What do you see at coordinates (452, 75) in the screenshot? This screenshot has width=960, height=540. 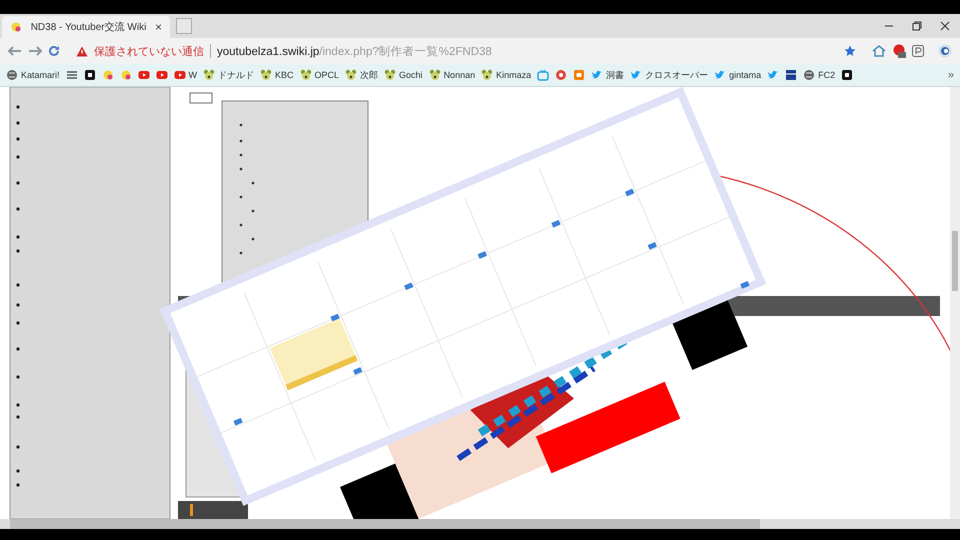 I see `bookmark-item: Nonnan` at bounding box center [452, 75].